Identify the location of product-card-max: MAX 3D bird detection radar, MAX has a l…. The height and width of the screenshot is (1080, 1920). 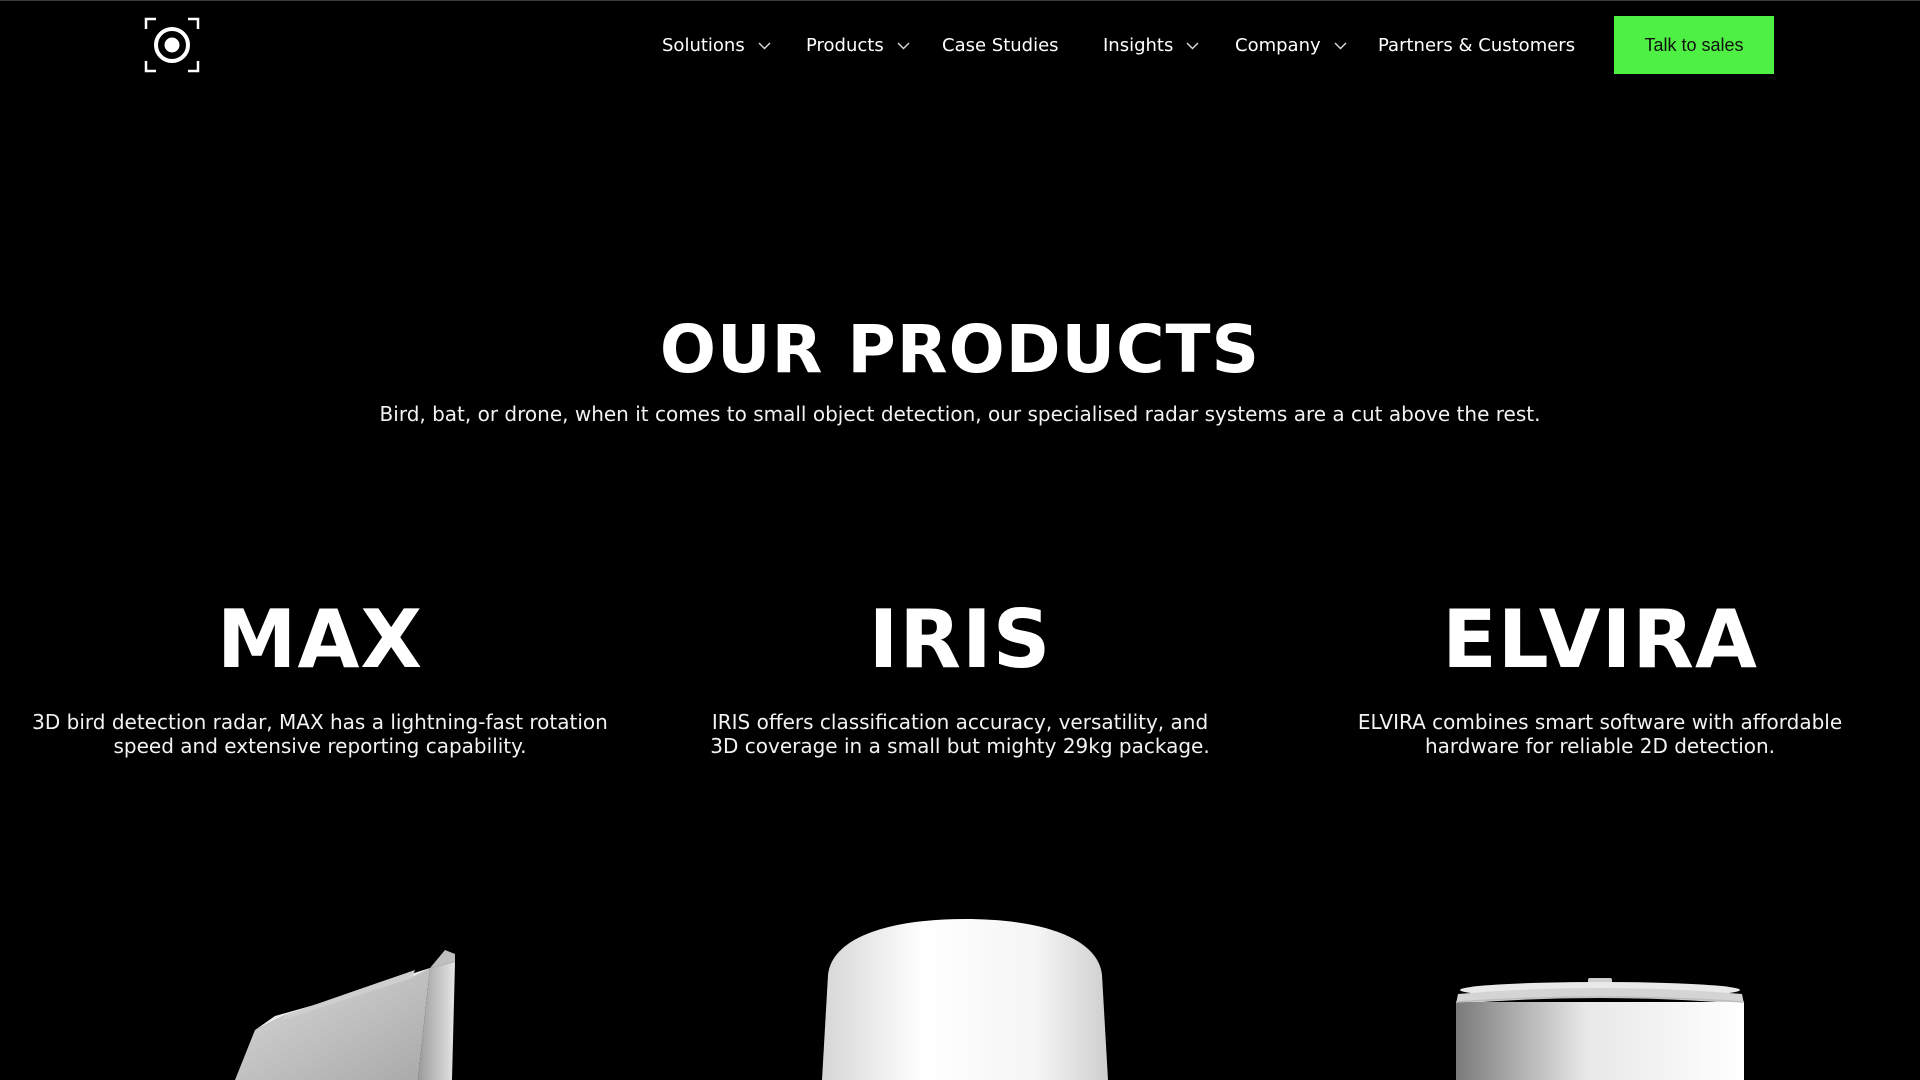
(320, 674).